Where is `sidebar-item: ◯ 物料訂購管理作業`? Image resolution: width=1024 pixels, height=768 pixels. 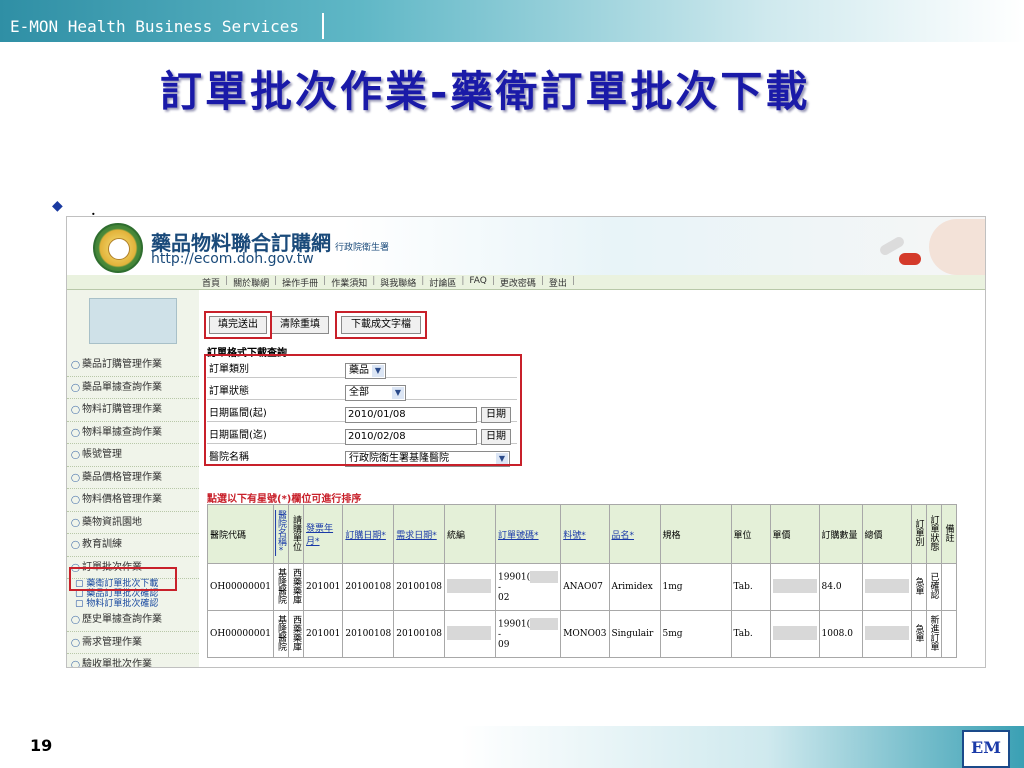 sidebar-item: ◯ 物料訂購管理作業 is located at coordinates (133, 410).